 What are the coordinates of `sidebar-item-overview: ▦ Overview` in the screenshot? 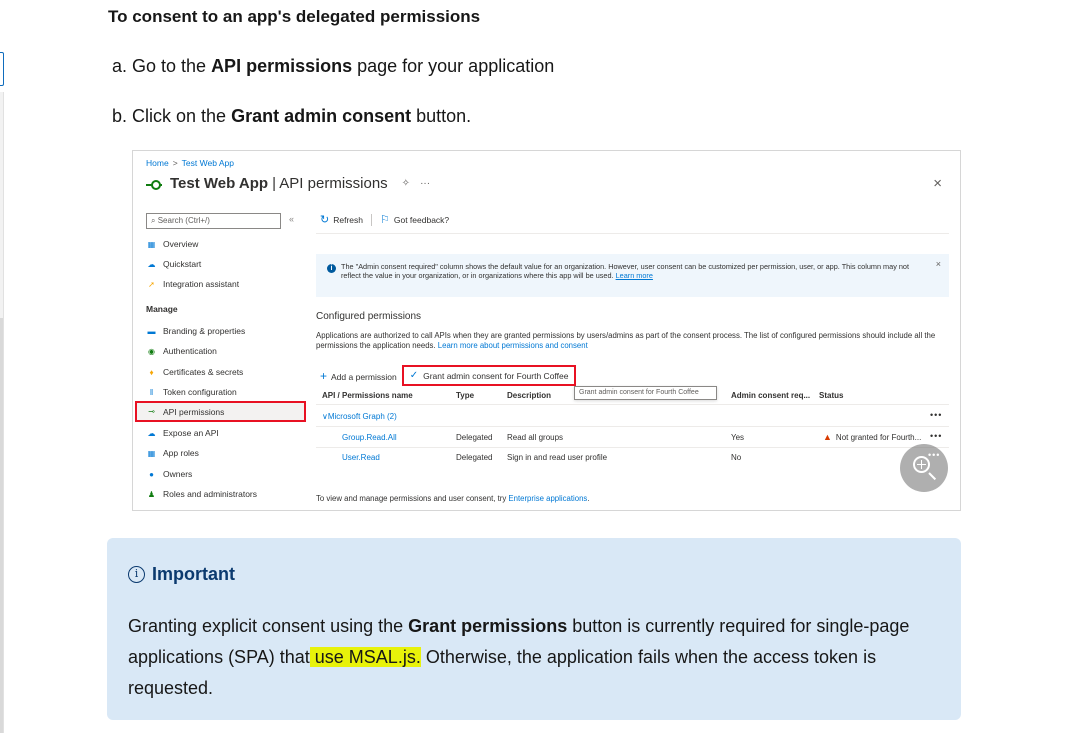 It's located at (226, 244).